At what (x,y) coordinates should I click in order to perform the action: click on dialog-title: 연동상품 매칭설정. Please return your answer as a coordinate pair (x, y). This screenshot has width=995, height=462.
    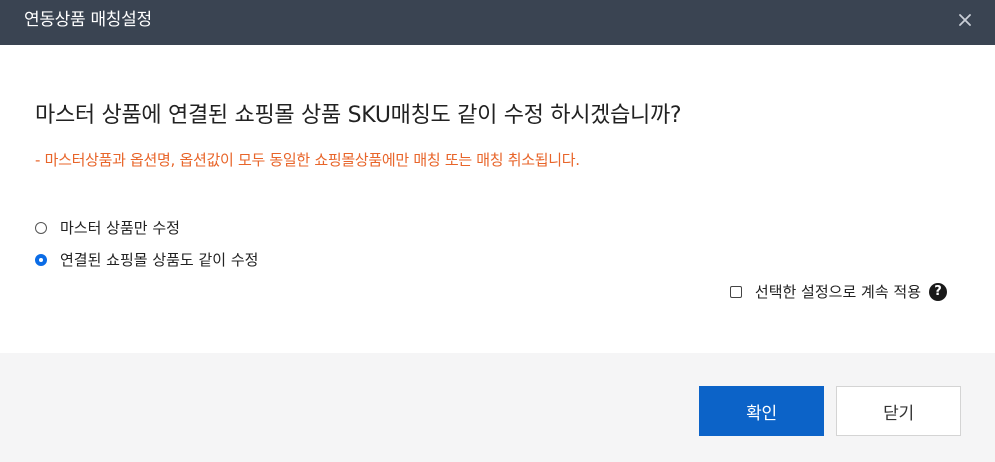
    Looking at the image, I should click on (88, 20).